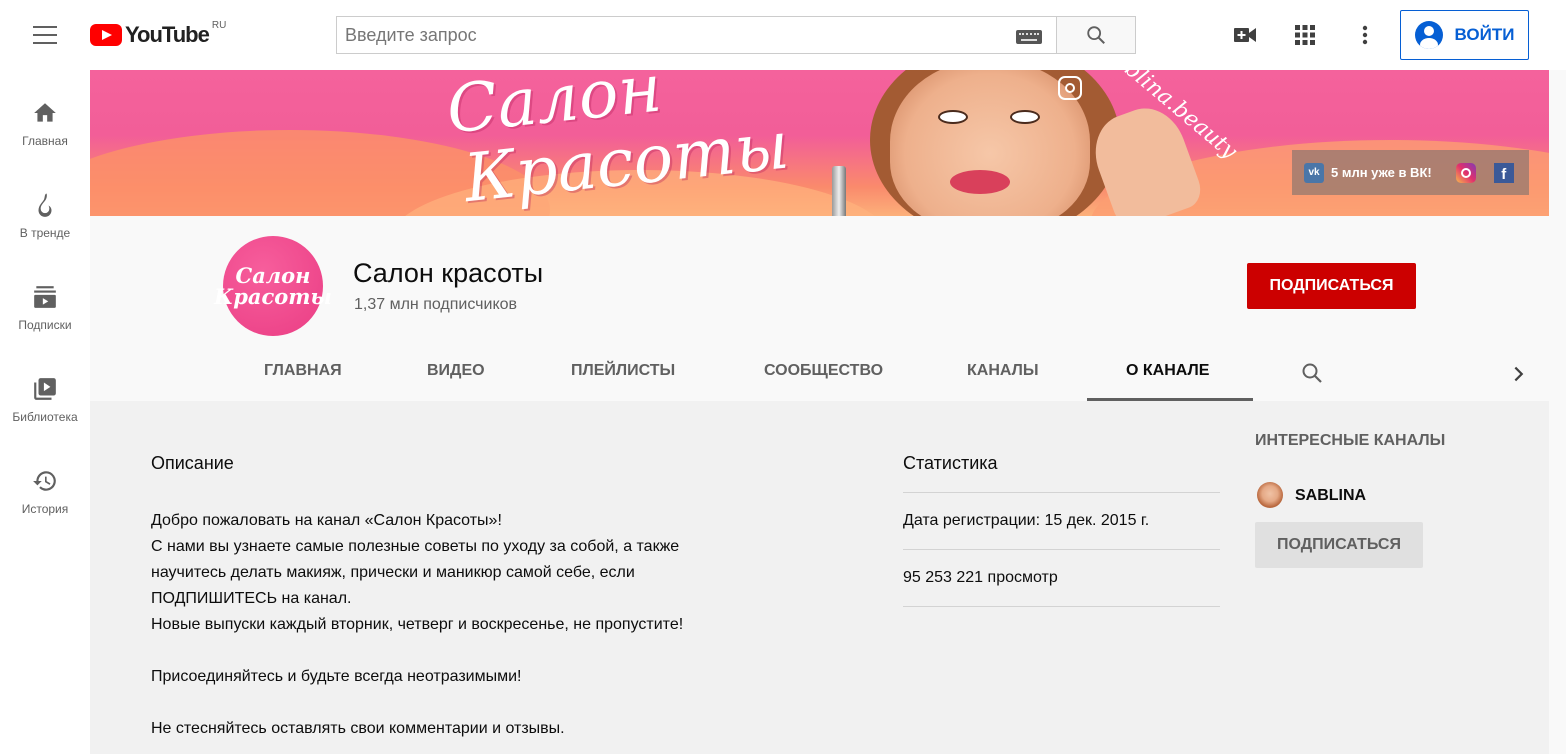 The height and width of the screenshot is (754, 1566). What do you see at coordinates (1029, 37) in the screenshot?
I see `keyboard-icon` at bounding box center [1029, 37].